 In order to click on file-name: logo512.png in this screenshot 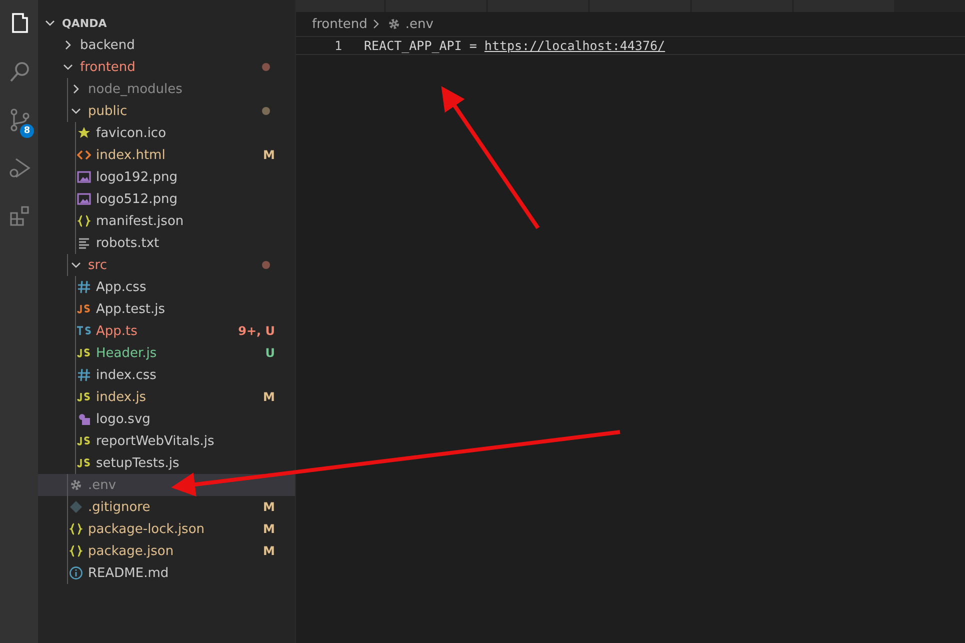, I will do `click(137, 199)`.